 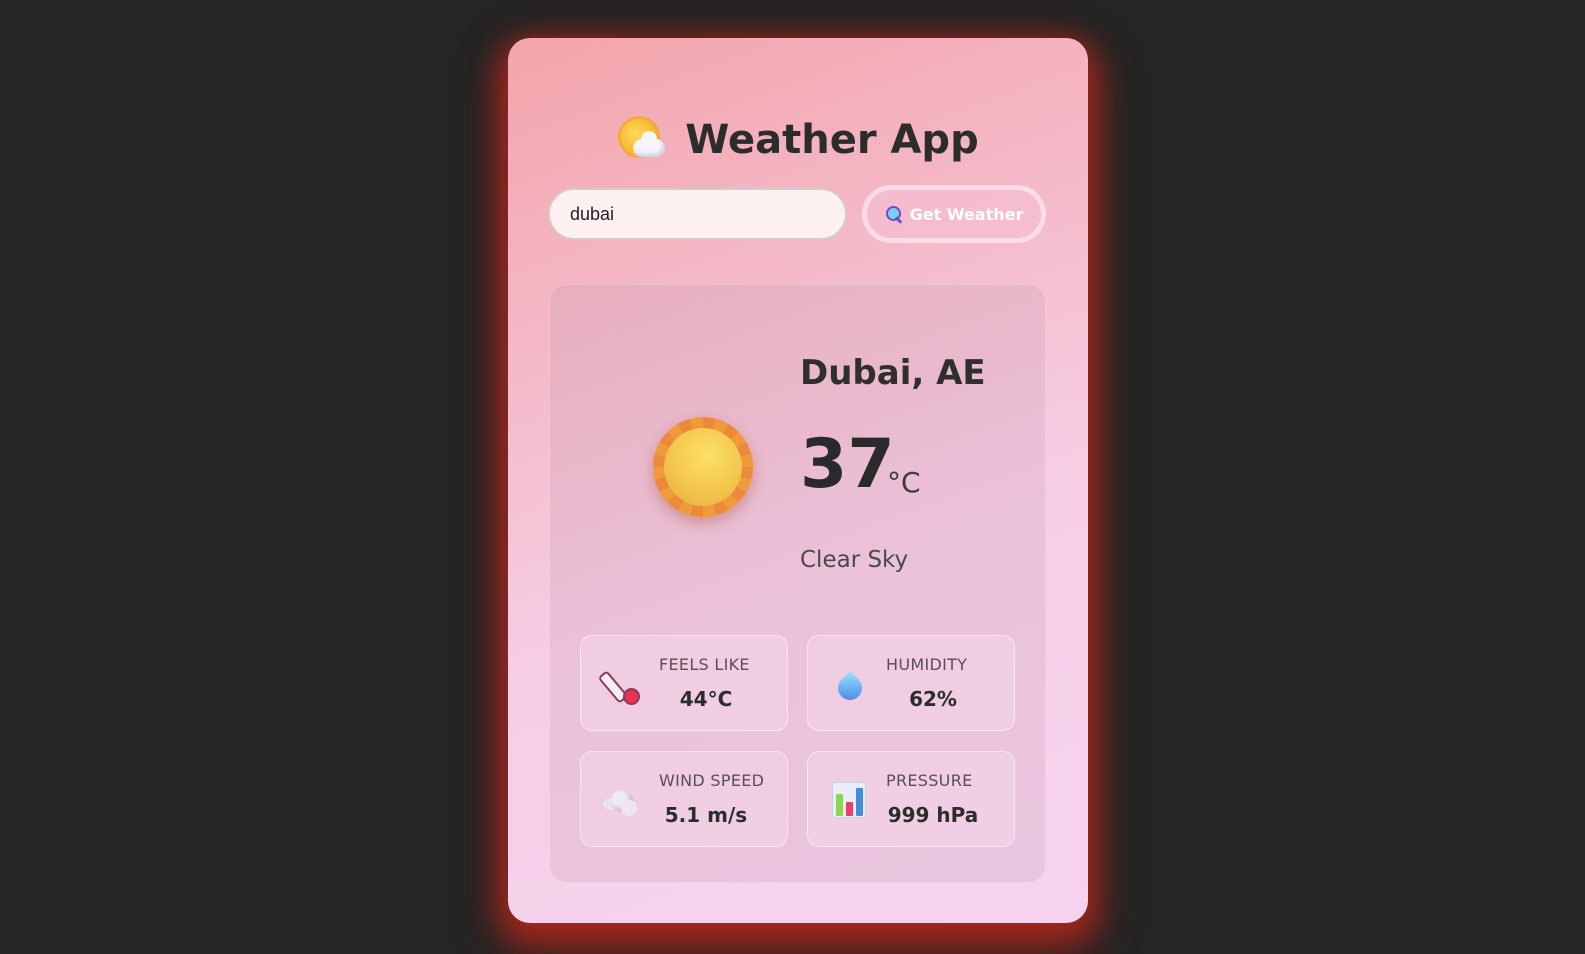 What do you see at coordinates (704, 664) in the screenshot?
I see `stat-label: FEELS LIKE` at bounding box center [704, 664].